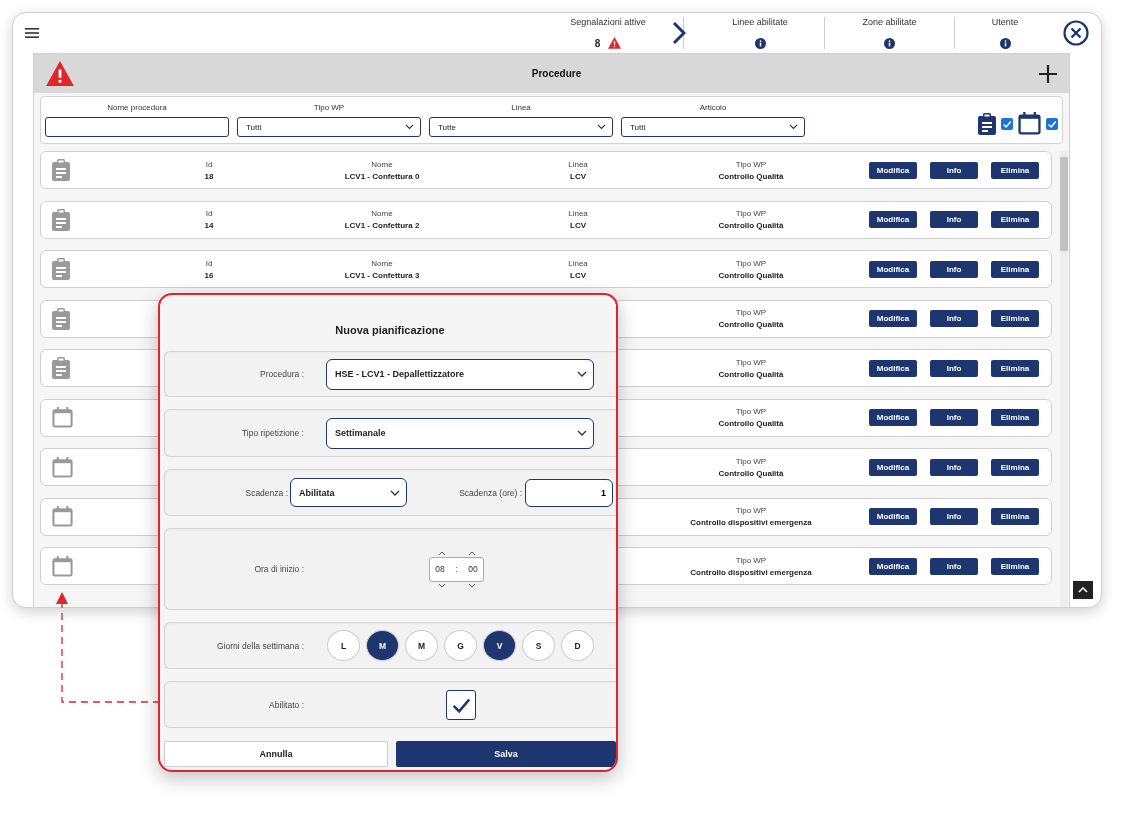  What do you see at coordinates (276, 754) in the screenshot?
I see `cancel-button: Annulla` at bounding box center [276, 754].